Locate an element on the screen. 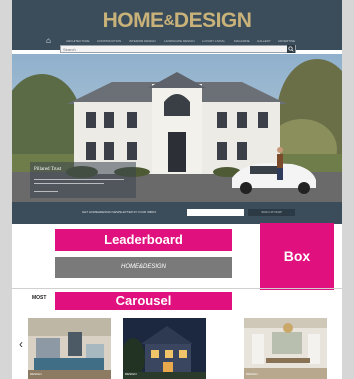 The height and width of the screenshot is (379, 354). nav-item-magazine: MAGAZINE is located at coordinates (242, 41).